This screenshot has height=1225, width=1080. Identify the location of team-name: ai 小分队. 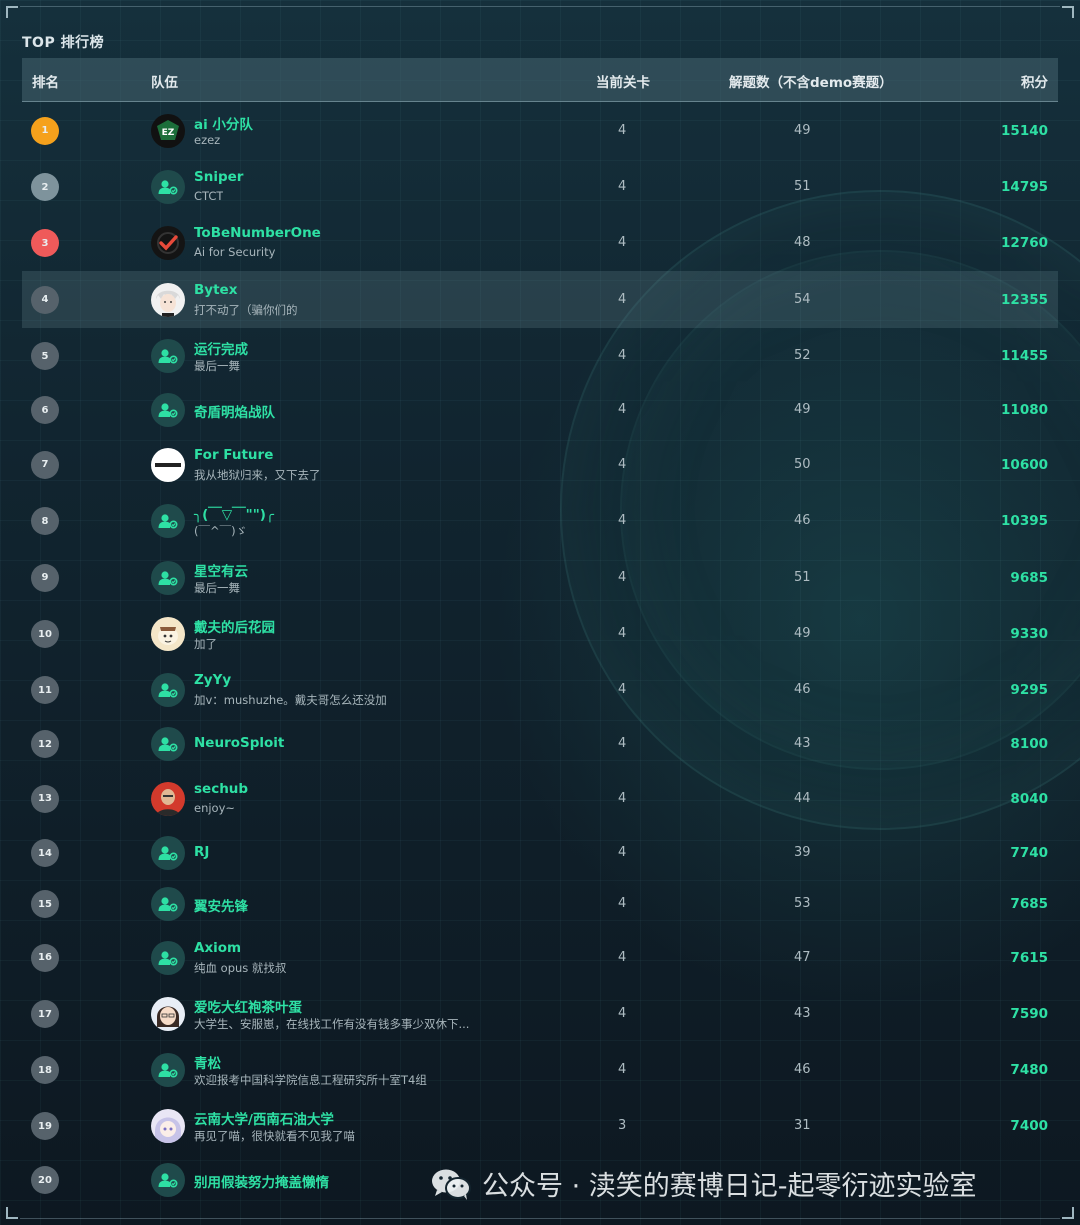
(223, 123).